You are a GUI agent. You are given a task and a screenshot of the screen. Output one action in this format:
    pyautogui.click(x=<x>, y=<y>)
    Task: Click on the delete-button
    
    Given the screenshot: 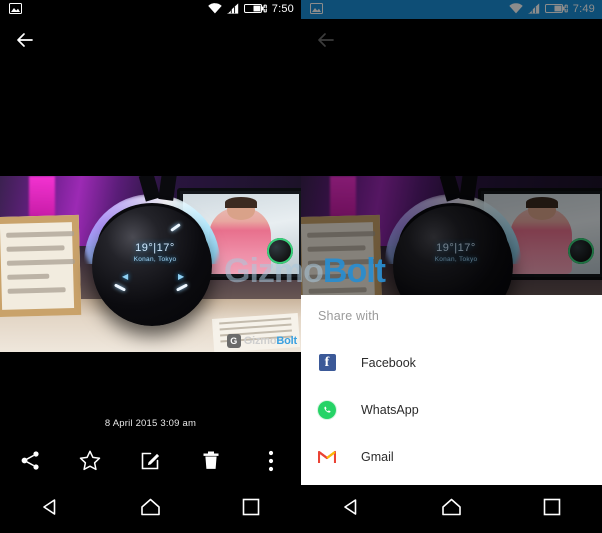 What is the action you would take?
    pyautogui.click(x=211, y=463)
    